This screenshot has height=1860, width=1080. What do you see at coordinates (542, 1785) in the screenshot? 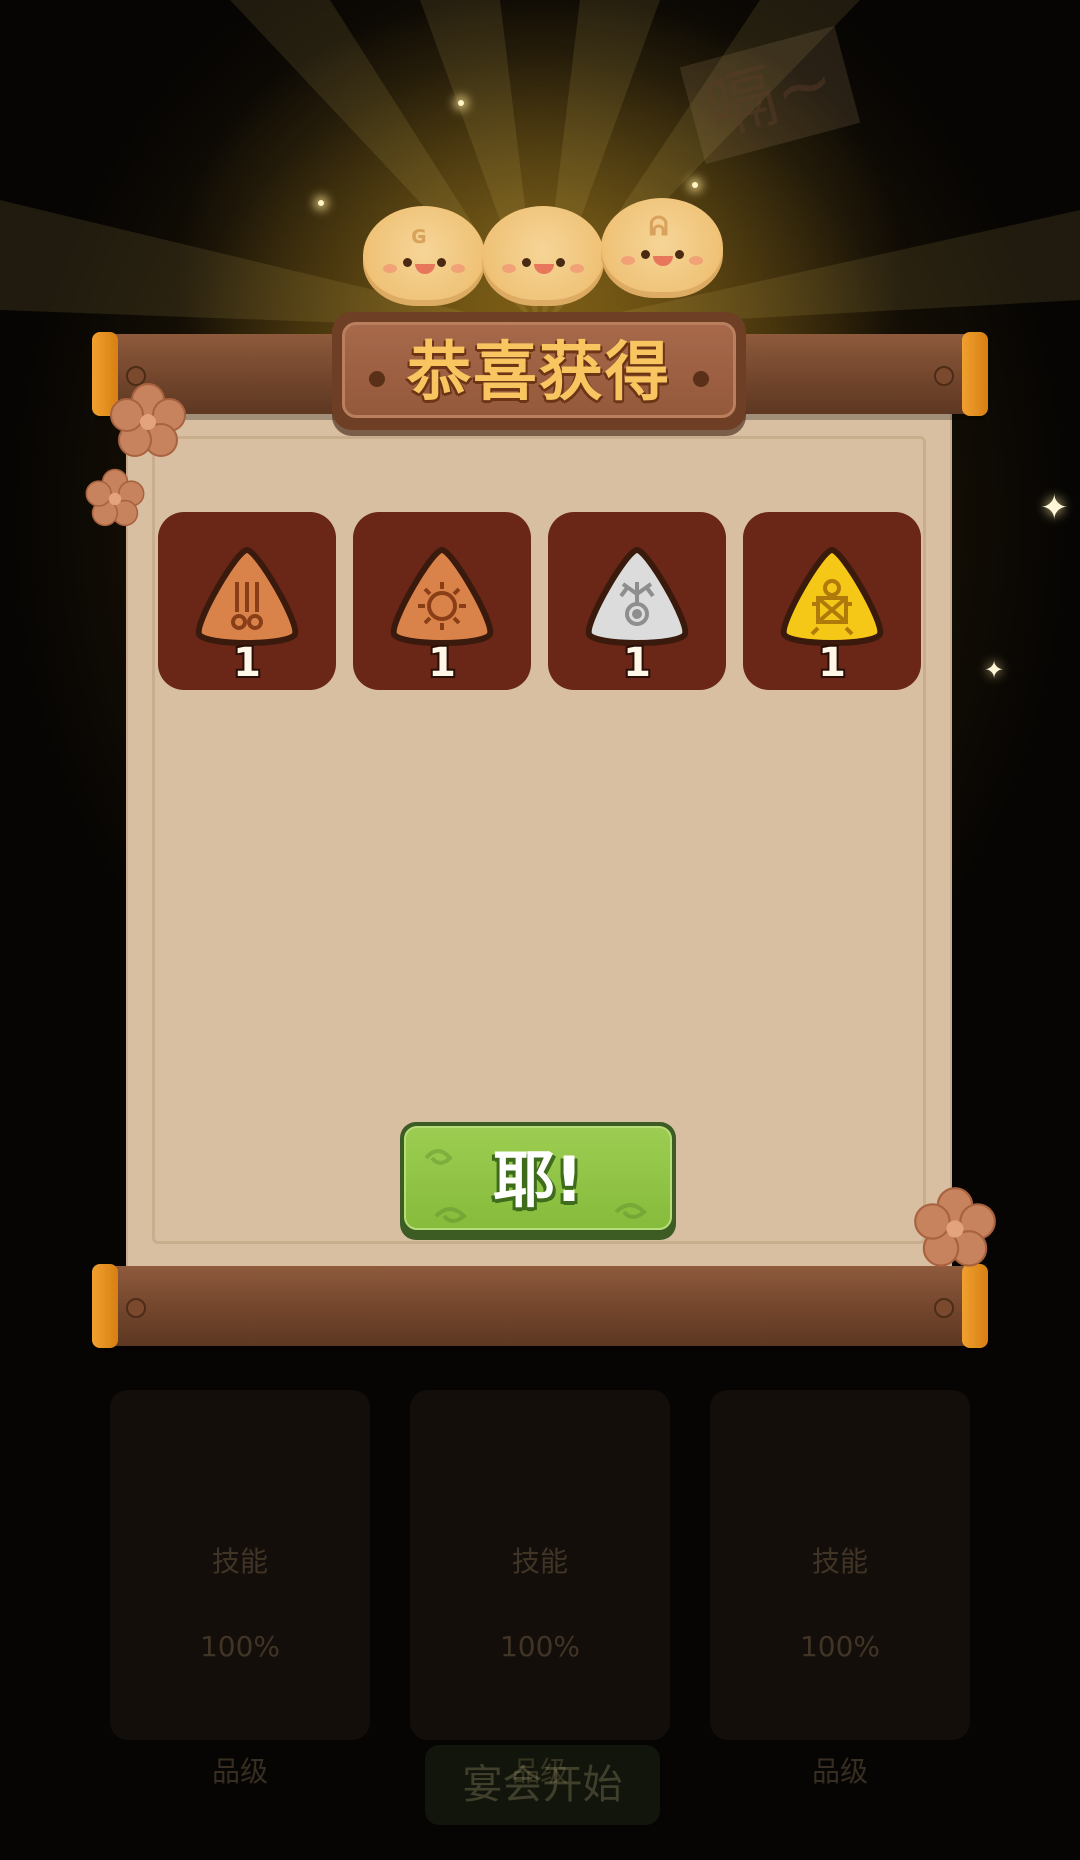
I see `background-start-button: 宴会开始` at bounding box center [542, 1785].